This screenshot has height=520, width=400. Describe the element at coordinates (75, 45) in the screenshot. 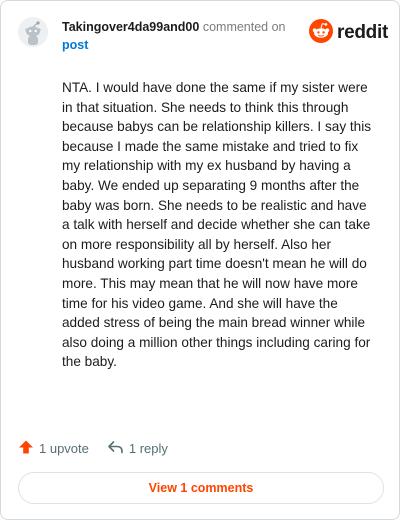

I see `post-link: post` at that location.